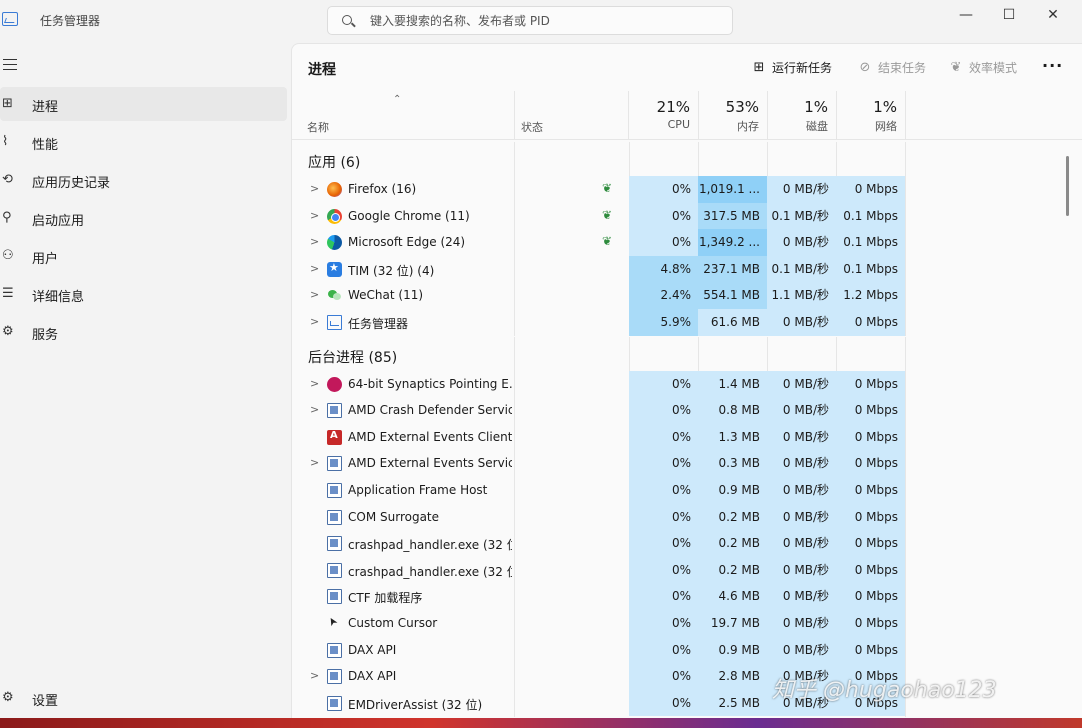 This screenshot has width=1082, height=728. What do you see at coordinates (673, 107) in the screenshot?
I see `cpu-total: 21%` at bounding box center [673, 107].